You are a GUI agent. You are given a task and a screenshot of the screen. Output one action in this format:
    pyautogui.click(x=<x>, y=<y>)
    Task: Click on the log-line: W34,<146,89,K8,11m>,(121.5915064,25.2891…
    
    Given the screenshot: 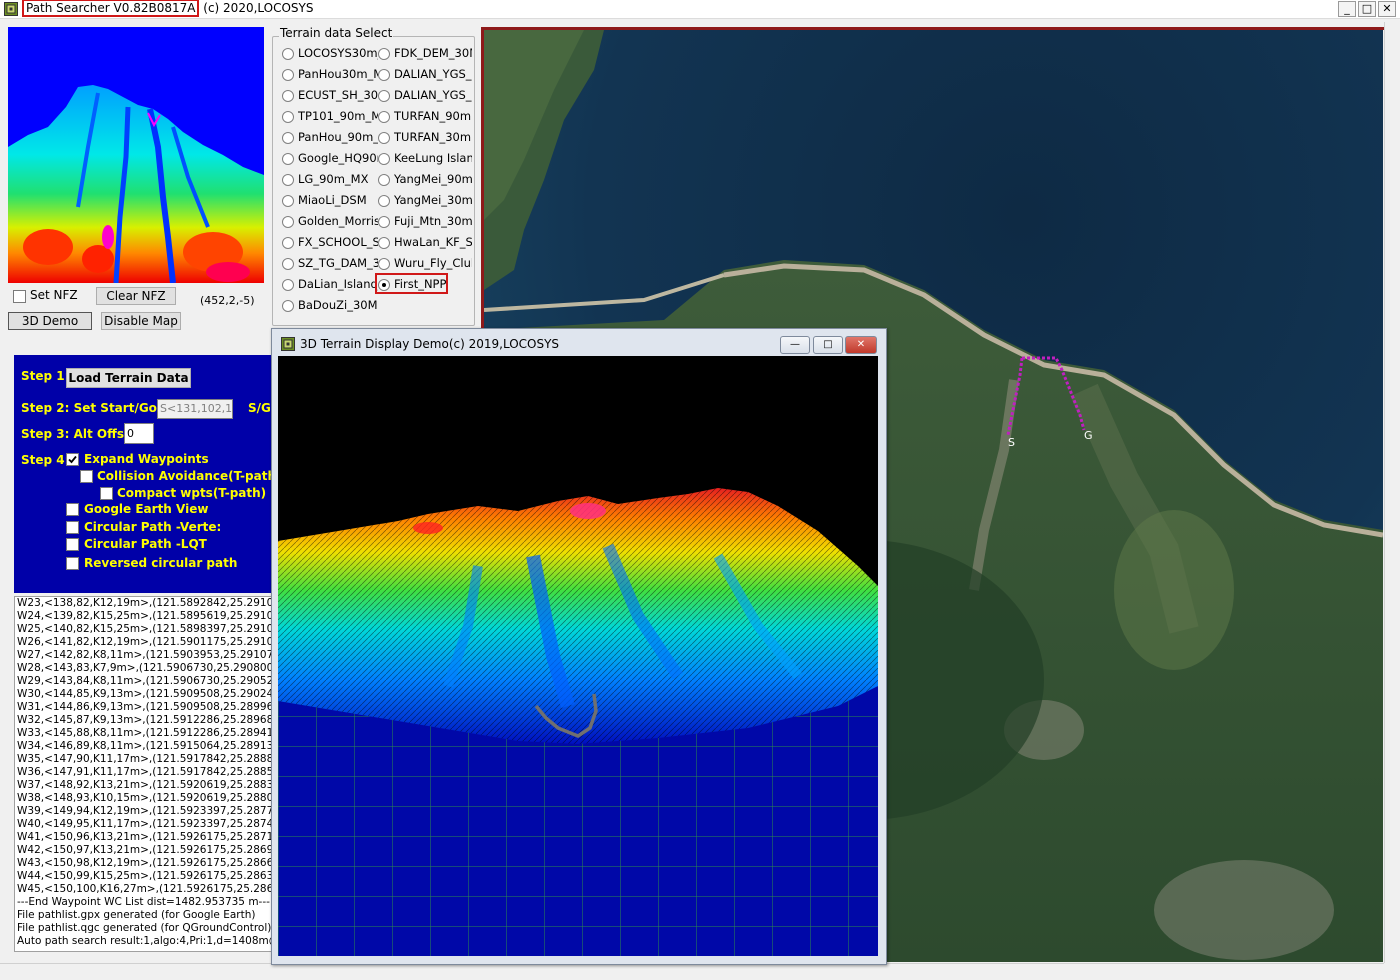 What is the action you would take?
    pyautogui.click(x=144, y=746)
    